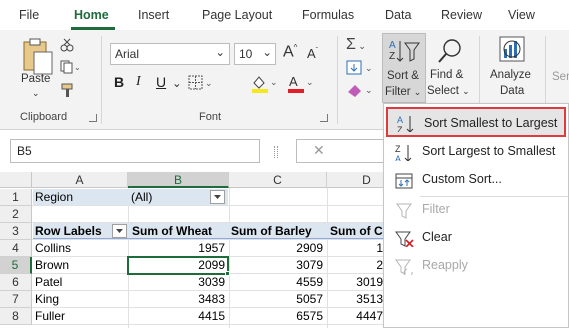 The image size is (569, 328). Describe the element at coordinates (141, 197) in the screenshot. I see `region-filter-value: (All)` at that location.